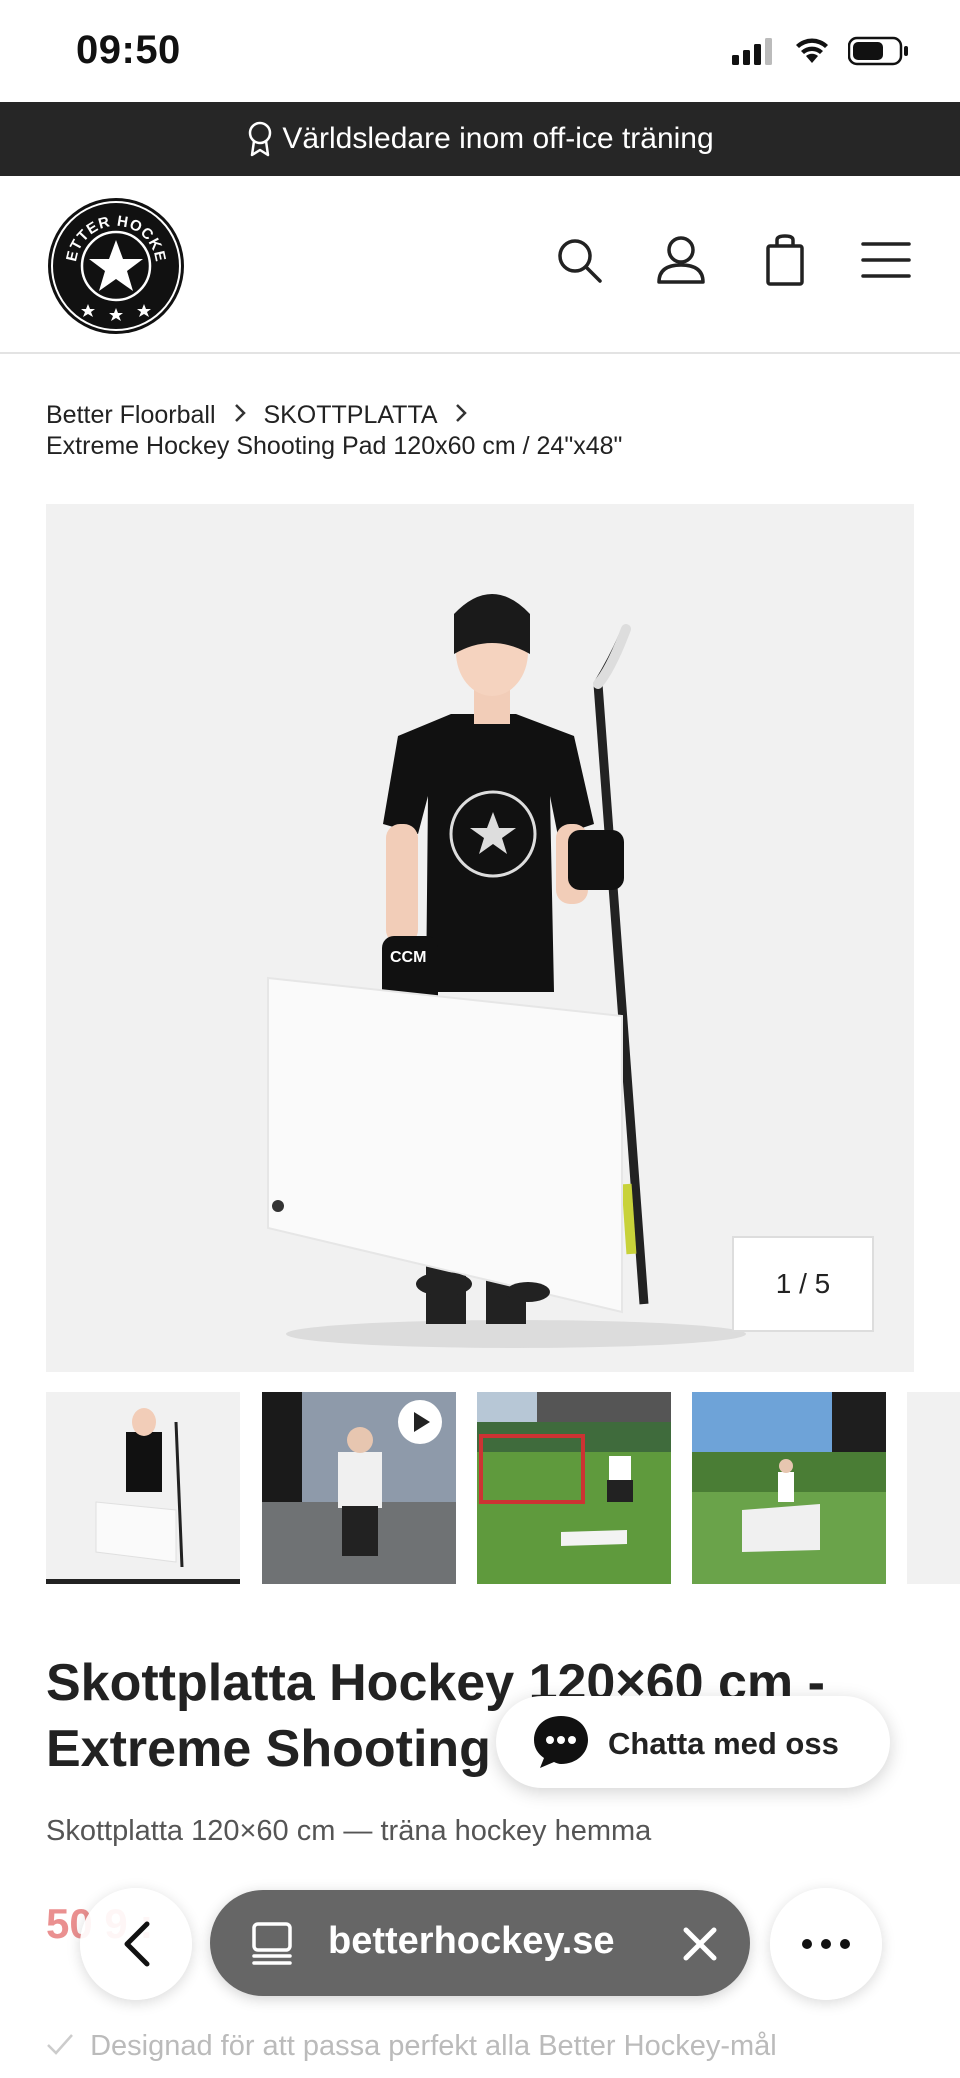 This screenshot has width=960, height=2078. What do you see at coordinates (272, 1943) in the screenshot?
I see `tabs-icon` at bounding box center [272, 1943].